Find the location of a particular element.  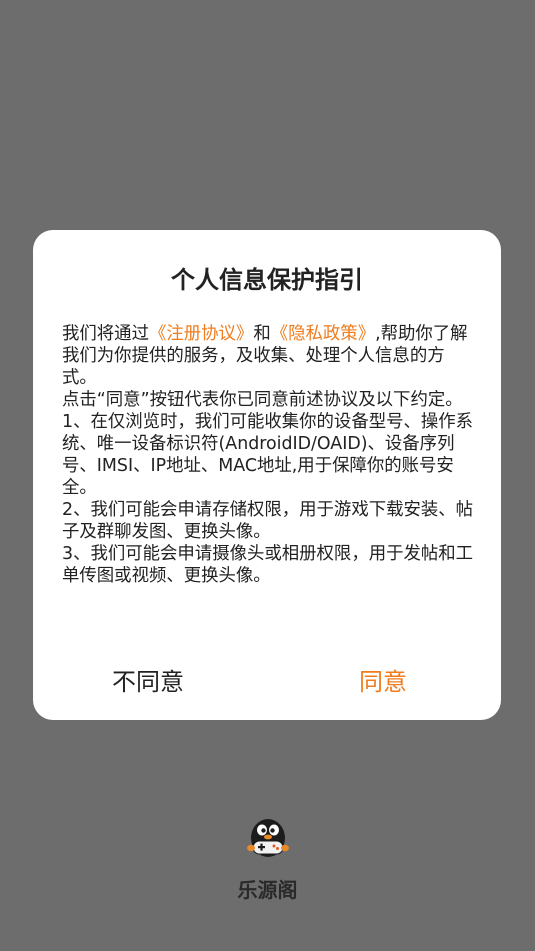

privacy-link: 《隐私政策》 is located at coordinates (323, 334).